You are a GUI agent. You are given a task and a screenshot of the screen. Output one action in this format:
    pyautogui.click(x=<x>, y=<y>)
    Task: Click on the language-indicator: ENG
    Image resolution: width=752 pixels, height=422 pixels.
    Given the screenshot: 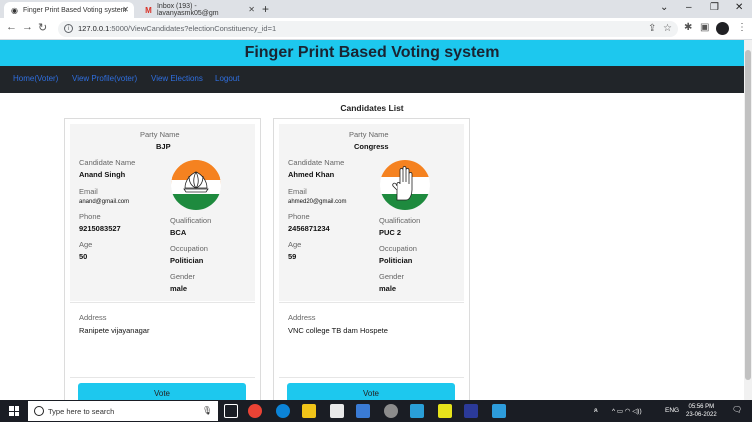 What is the action you would take?
    pyautogui.click(x=672, y=410)
    